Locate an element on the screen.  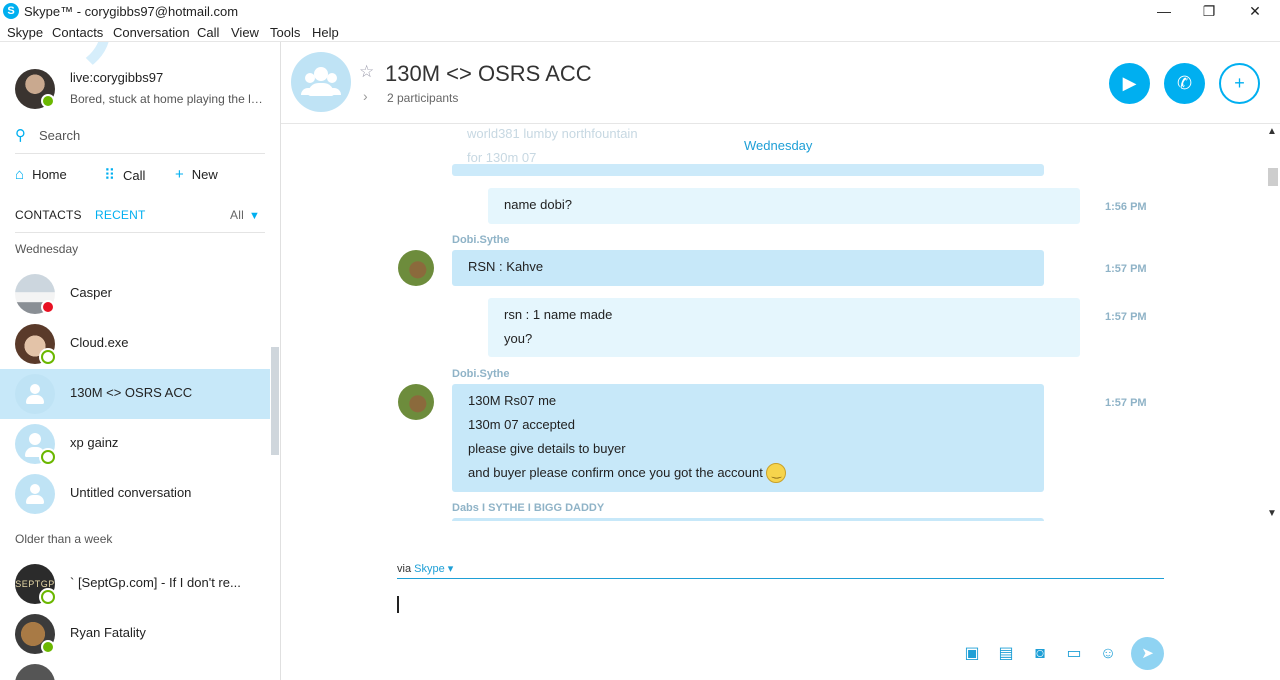
conversation-title: 130M <> OSRS ACC is located at coordinates (488, 74).